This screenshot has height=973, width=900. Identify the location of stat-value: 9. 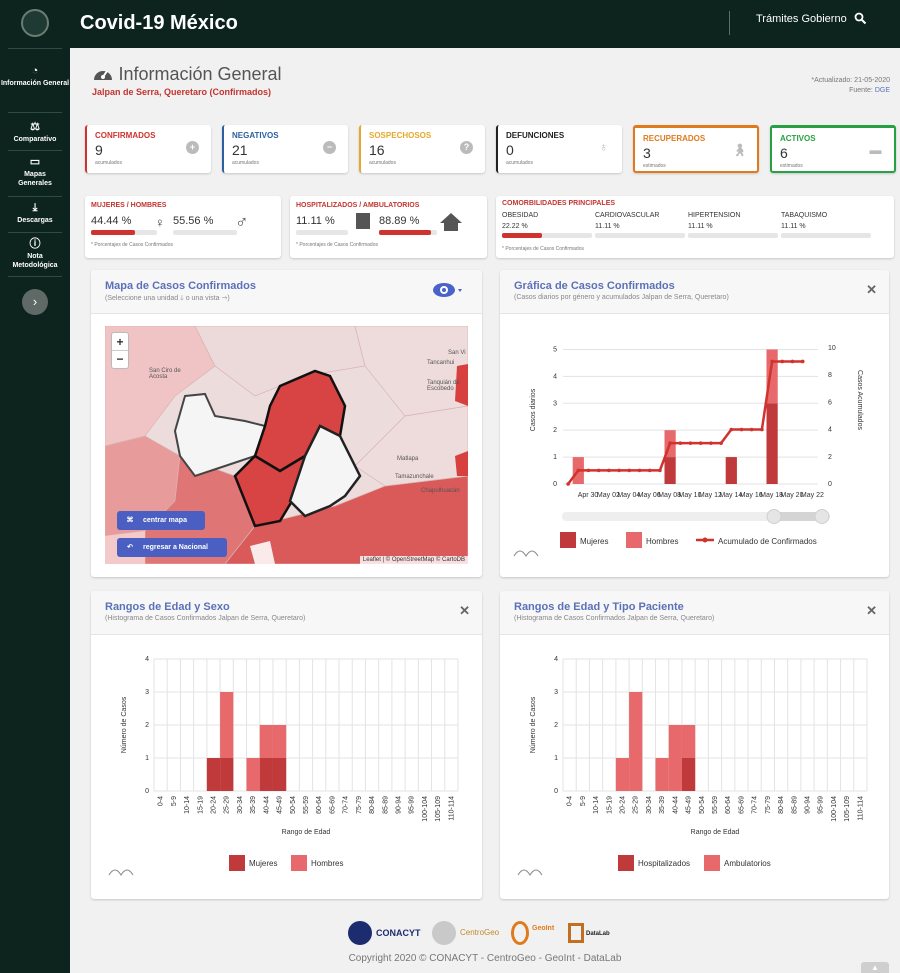
(99, 150).